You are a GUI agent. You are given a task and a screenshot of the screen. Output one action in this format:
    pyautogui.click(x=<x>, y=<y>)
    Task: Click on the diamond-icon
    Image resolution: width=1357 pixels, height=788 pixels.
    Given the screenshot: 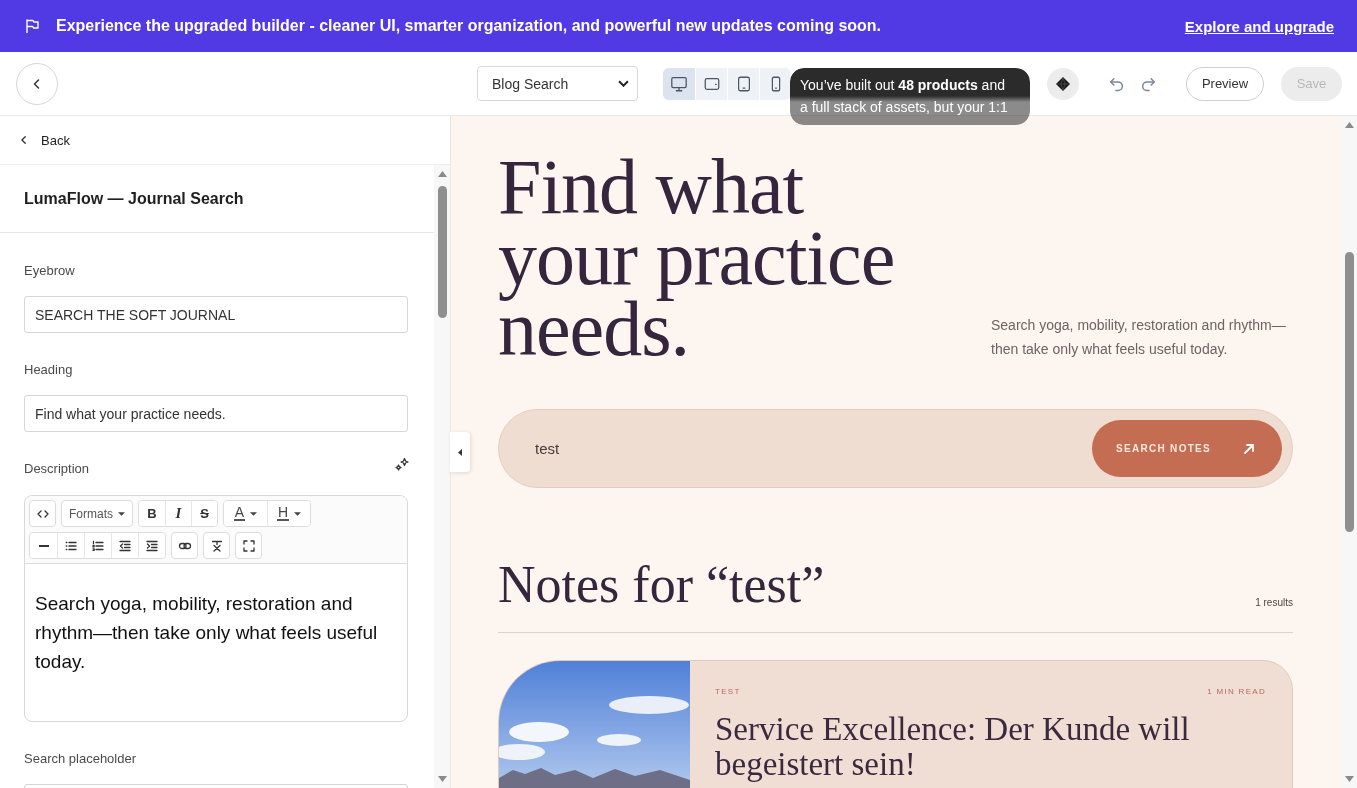 What is the action you would take?
    pyautogui.click(x=1063, y=83)
    